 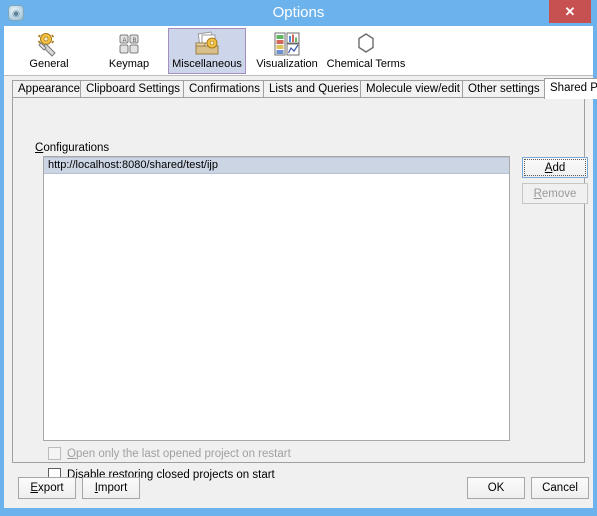 What do you see at coordinates (224, 89) in the screenshot?
I see `tab-confirmations: Confirmations` at bounding box center [224, 89].